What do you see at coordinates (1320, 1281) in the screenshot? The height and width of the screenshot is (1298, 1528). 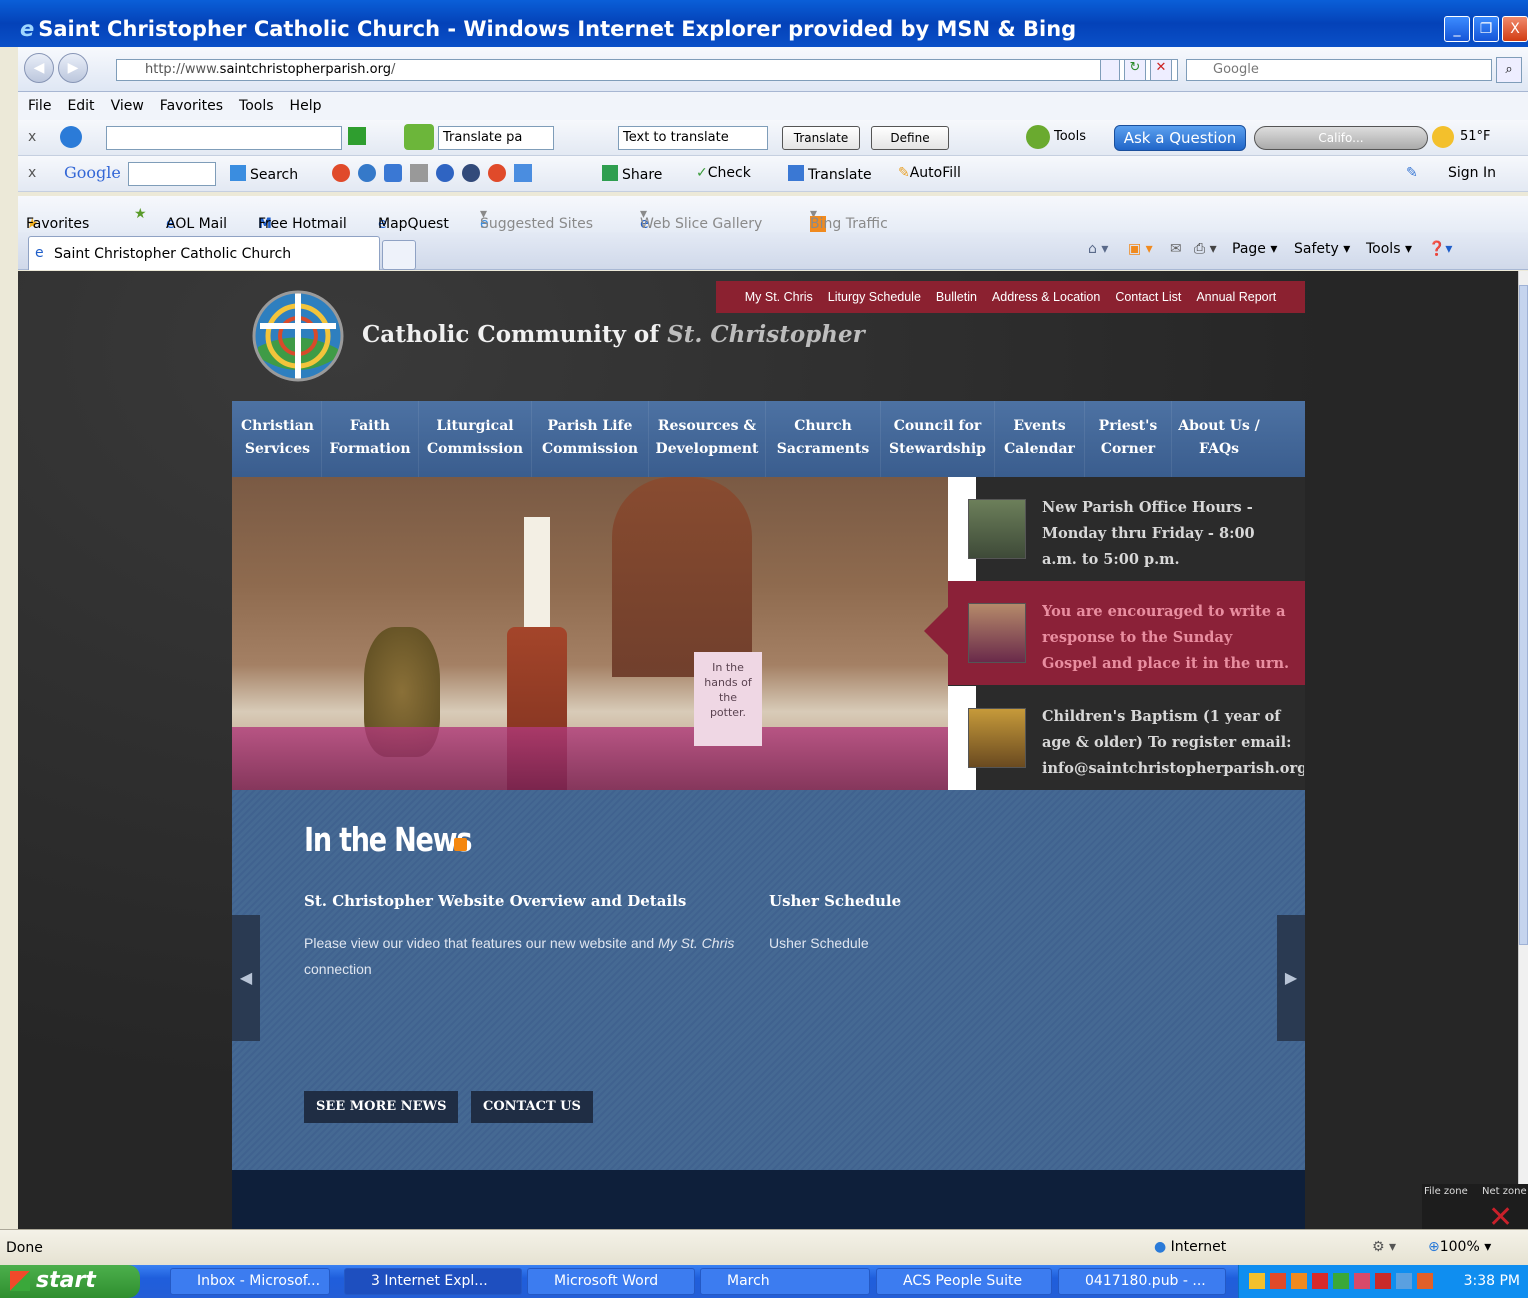 I see `tray-acrobat-icon` at bounding box center [1320, 1281].